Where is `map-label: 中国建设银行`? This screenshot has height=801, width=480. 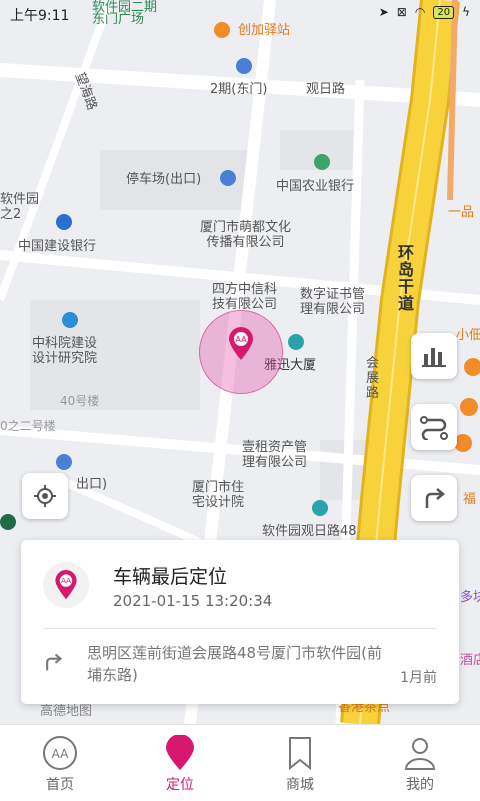
map-label: 中国建设银行 is located at coordinates (57, 246).